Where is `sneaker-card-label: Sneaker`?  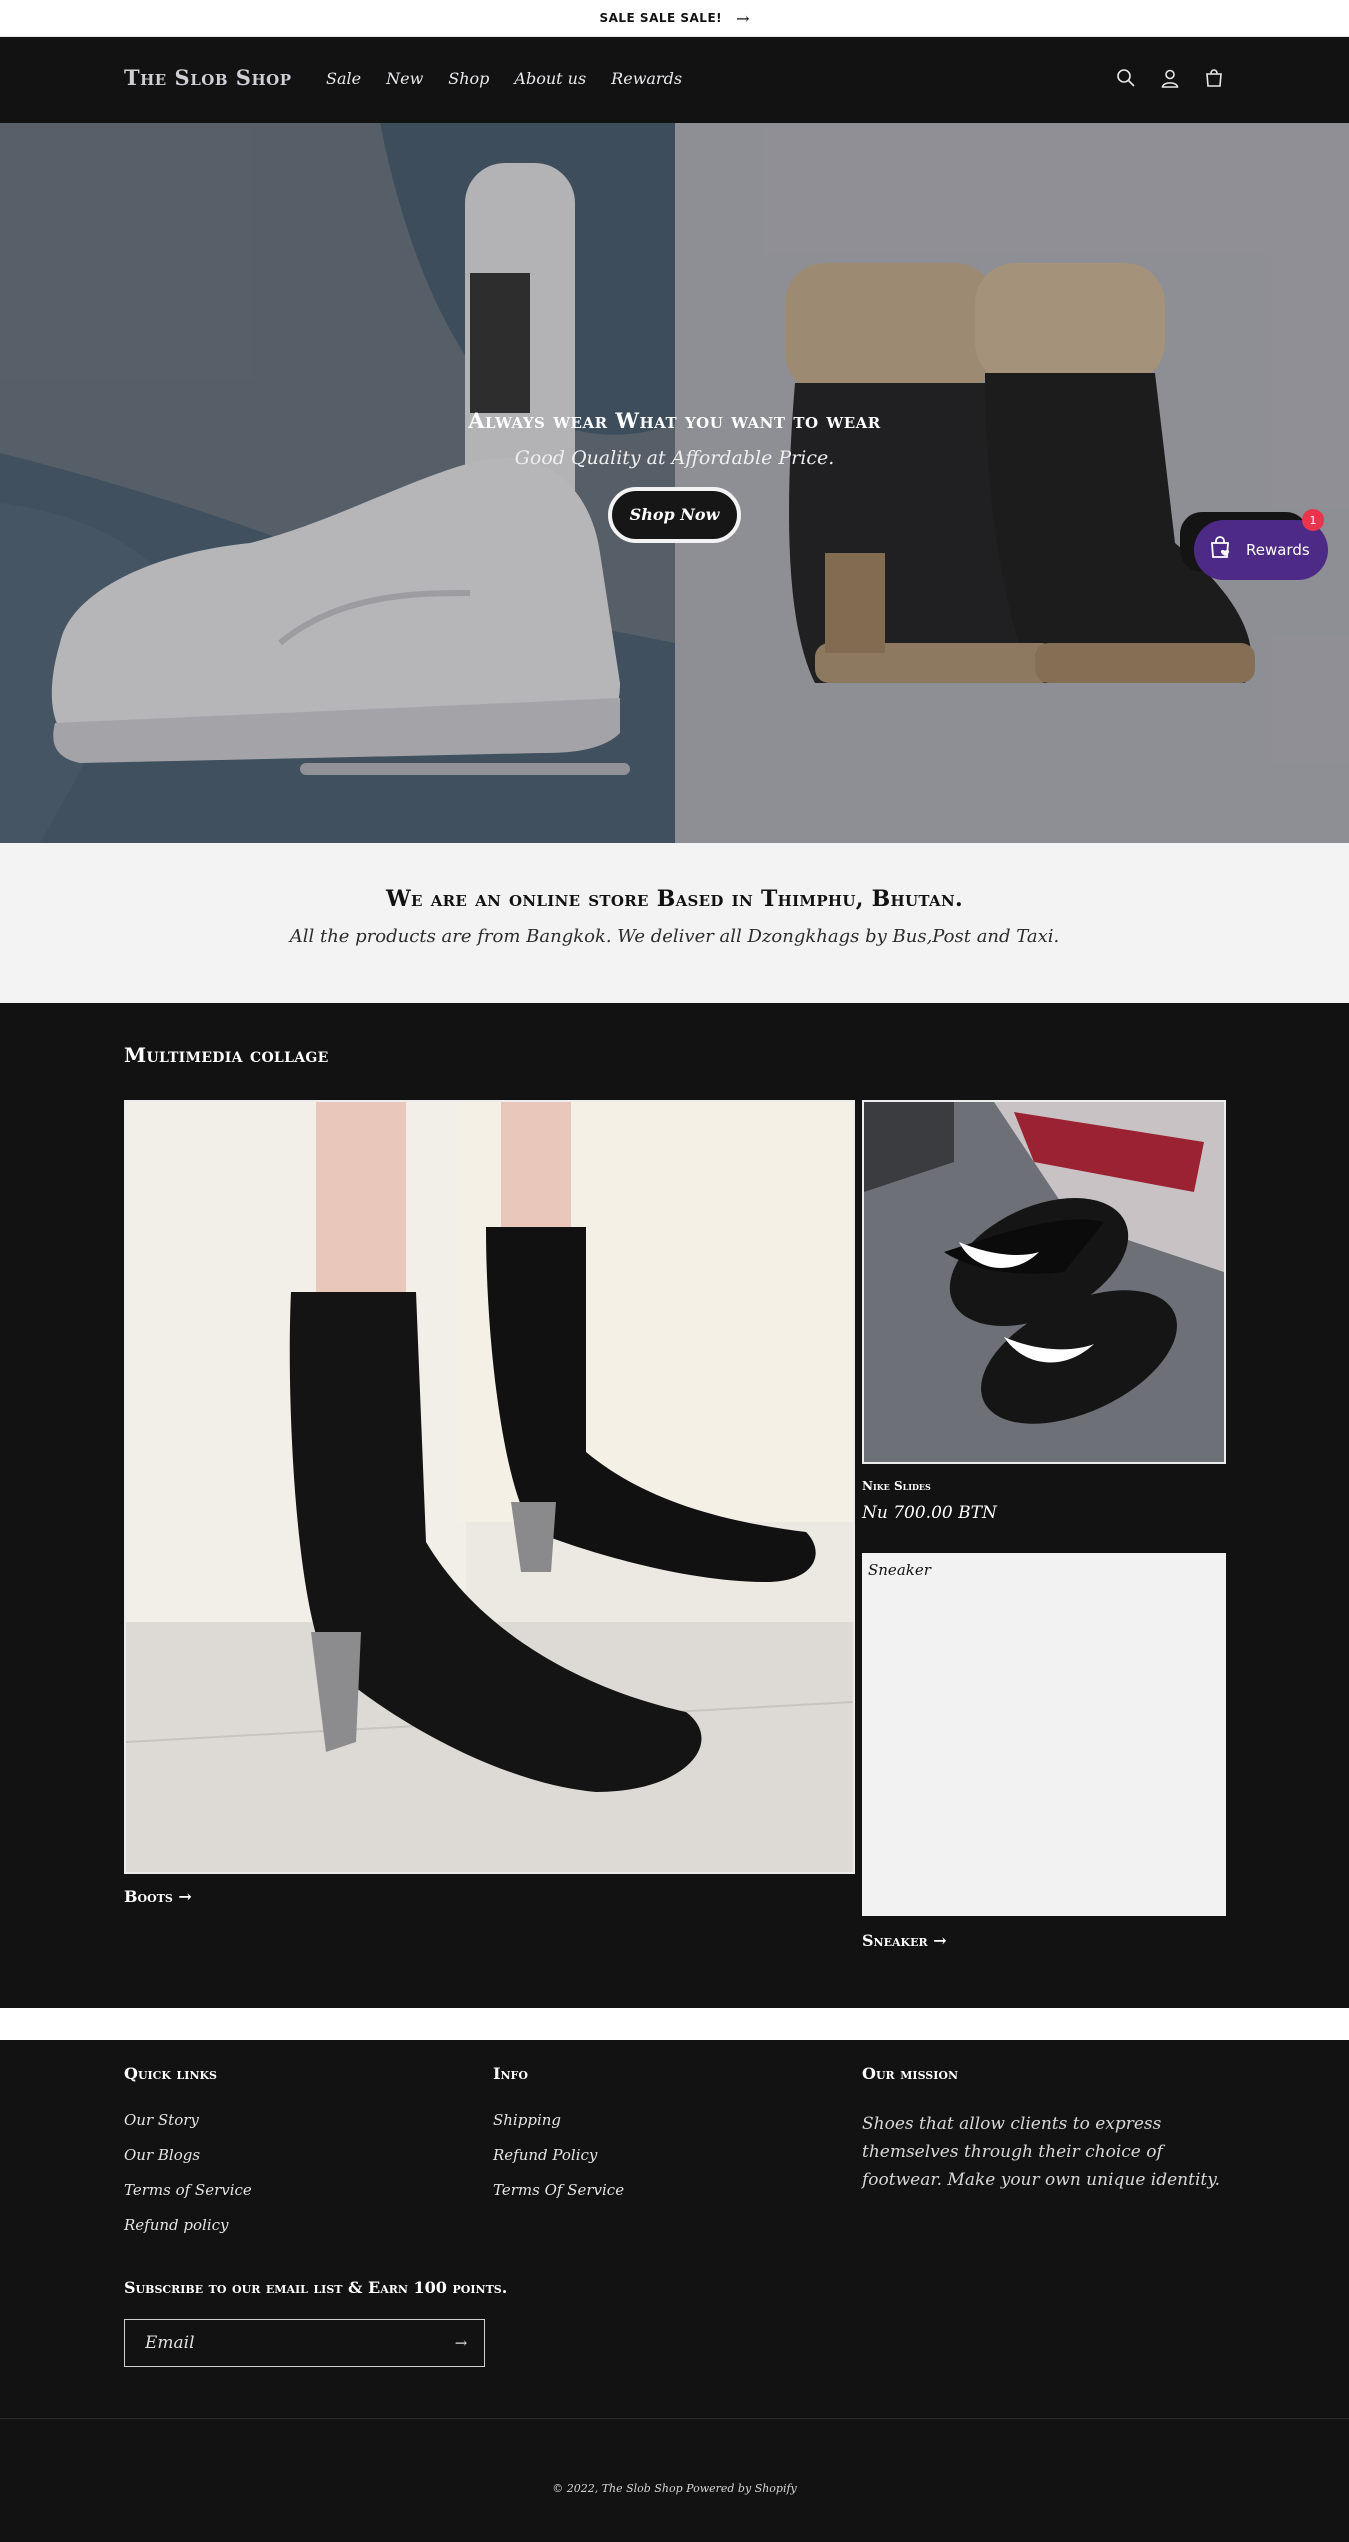 sneaker-card-label: Sneaker is located at coordinates (899, 1570).